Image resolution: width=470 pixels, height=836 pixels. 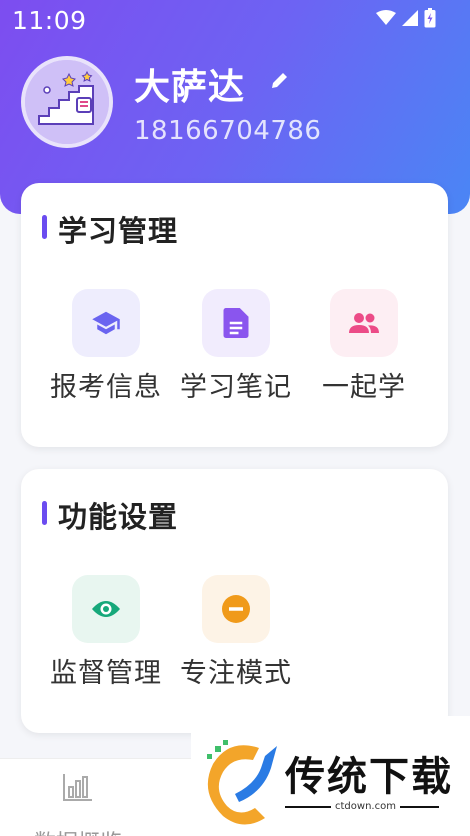 I want to click on document-icon, so click(x=236, y=323).